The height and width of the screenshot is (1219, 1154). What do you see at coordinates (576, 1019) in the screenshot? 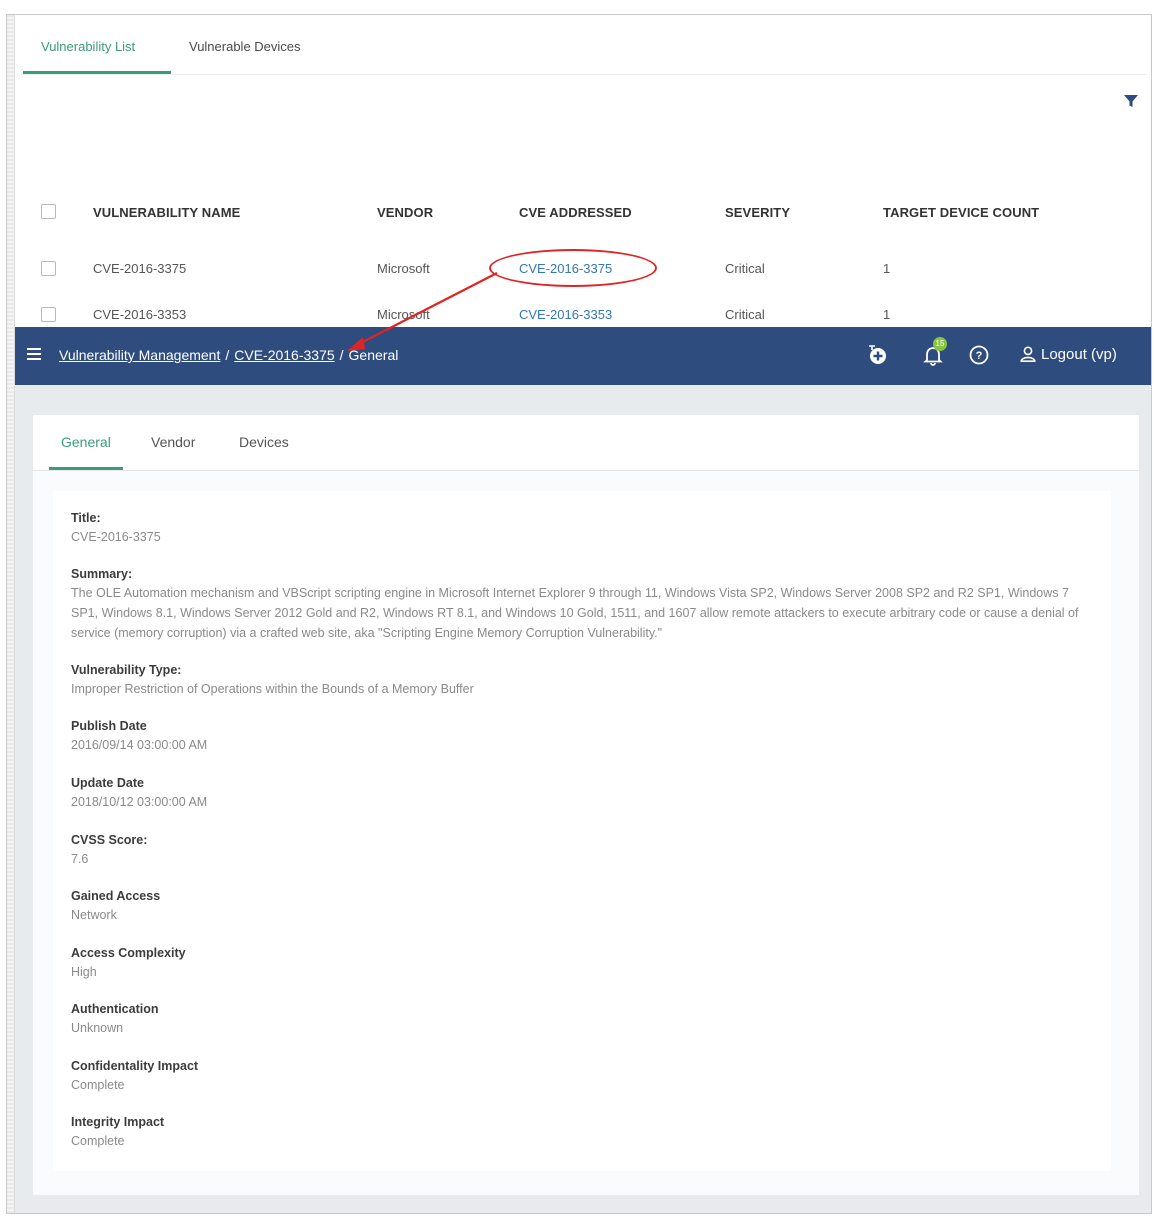
I see `field-authentication: Authentication Unknown` at bounding box center [576, 1019].